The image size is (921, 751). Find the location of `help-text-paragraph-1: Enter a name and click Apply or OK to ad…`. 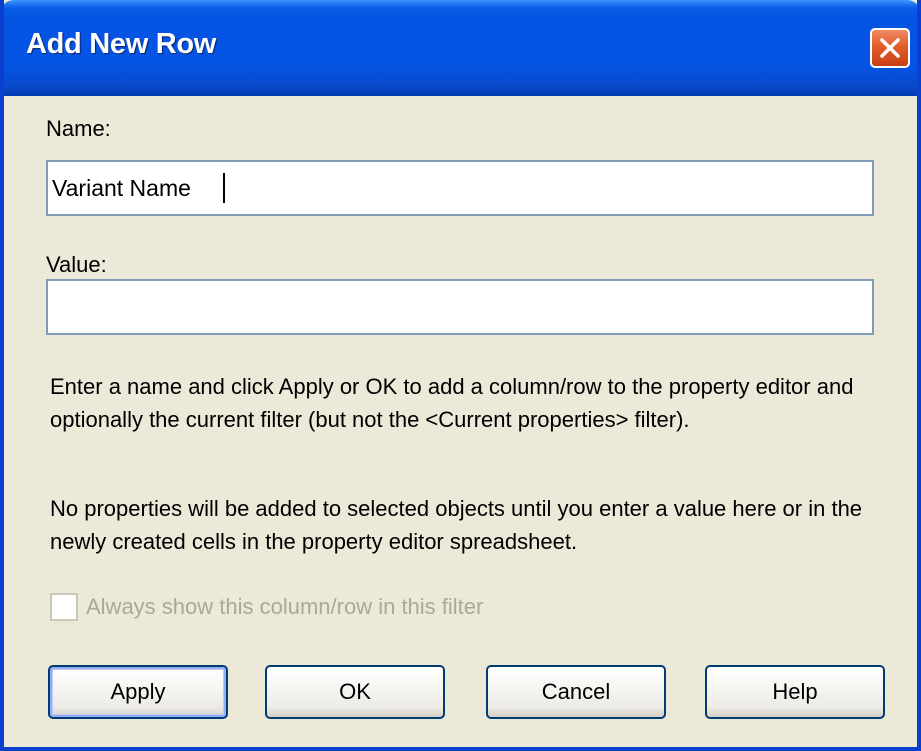

help-text-paragraph-1: Enter a name and click Apply or OK to ad… is located at coordinates (452, 403).